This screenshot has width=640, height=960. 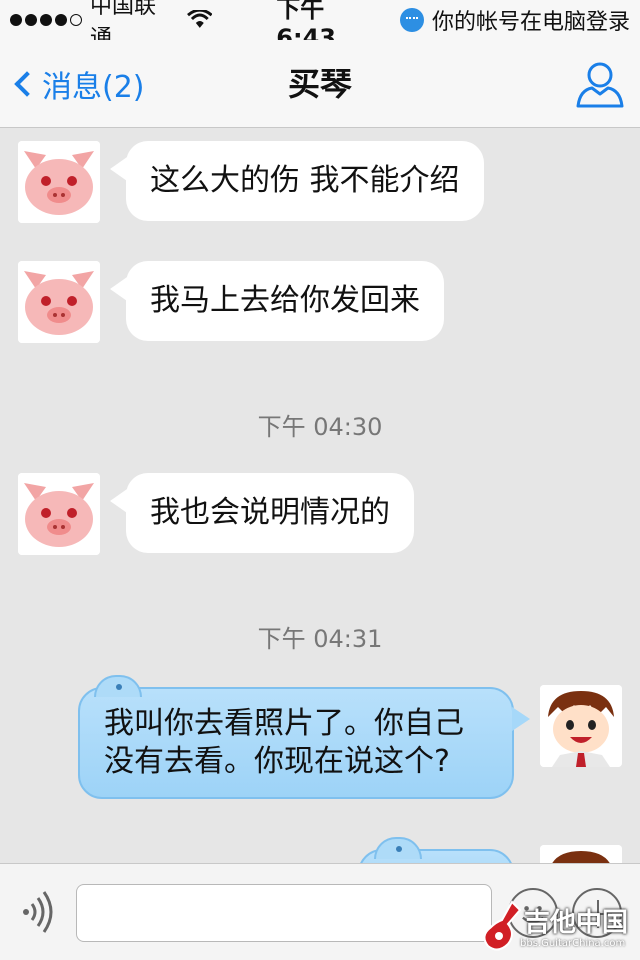 I want to click on signal-strength-icon, so click(x=46, y=20).